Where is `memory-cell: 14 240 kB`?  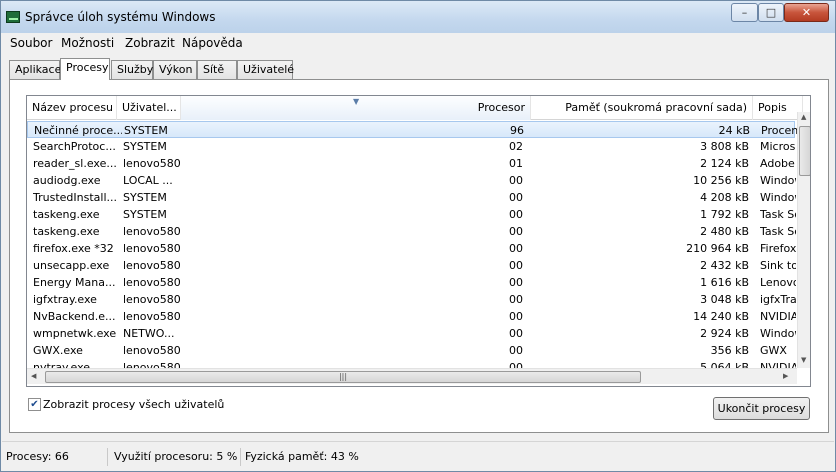 memory-cell: 14 240 kB is located at coordinates (721, 316).